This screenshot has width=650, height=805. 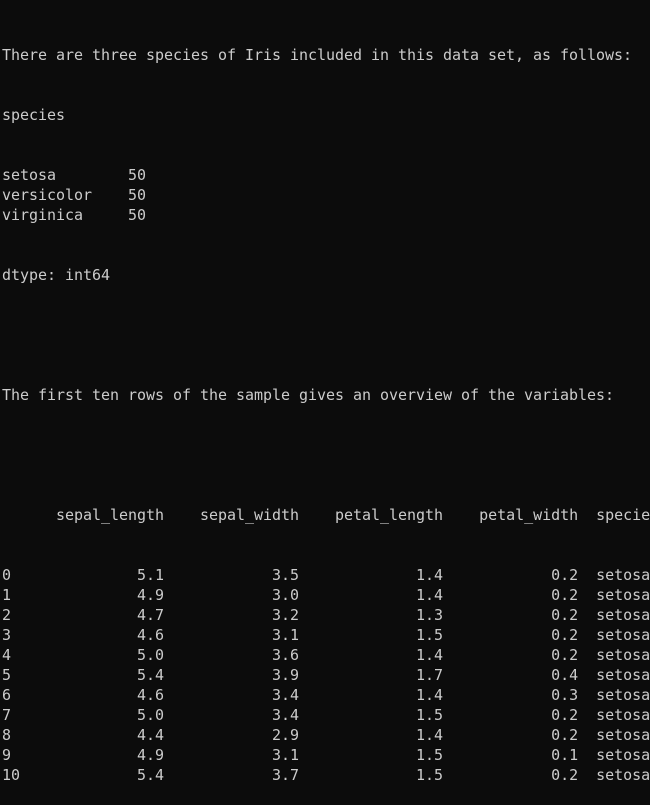 I want to click on column-header: sepal_length, so click(x=110, y=515).